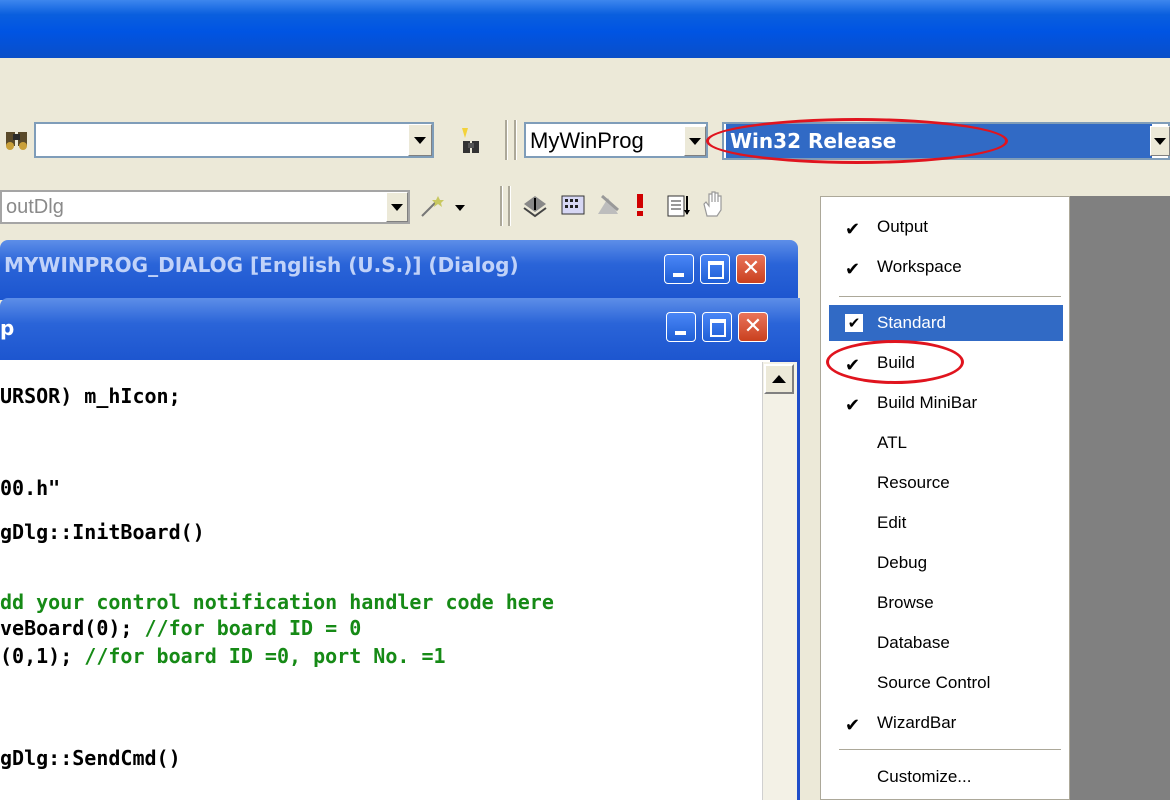 This screenshot has width=1170, height=800. I want to click on wizard-dropdown-button, so click(460, 208).